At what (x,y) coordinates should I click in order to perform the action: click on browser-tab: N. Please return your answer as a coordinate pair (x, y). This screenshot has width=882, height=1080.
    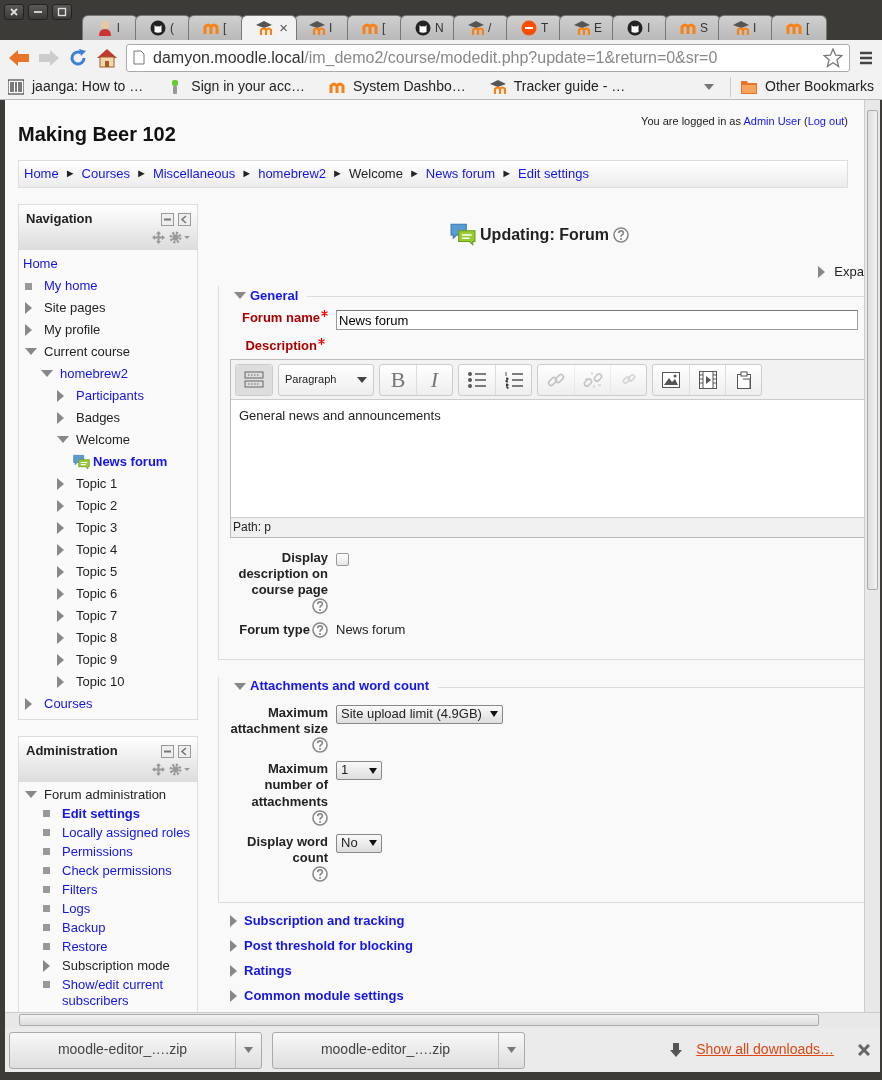
    Looking at the image, I should click on (428, 27).